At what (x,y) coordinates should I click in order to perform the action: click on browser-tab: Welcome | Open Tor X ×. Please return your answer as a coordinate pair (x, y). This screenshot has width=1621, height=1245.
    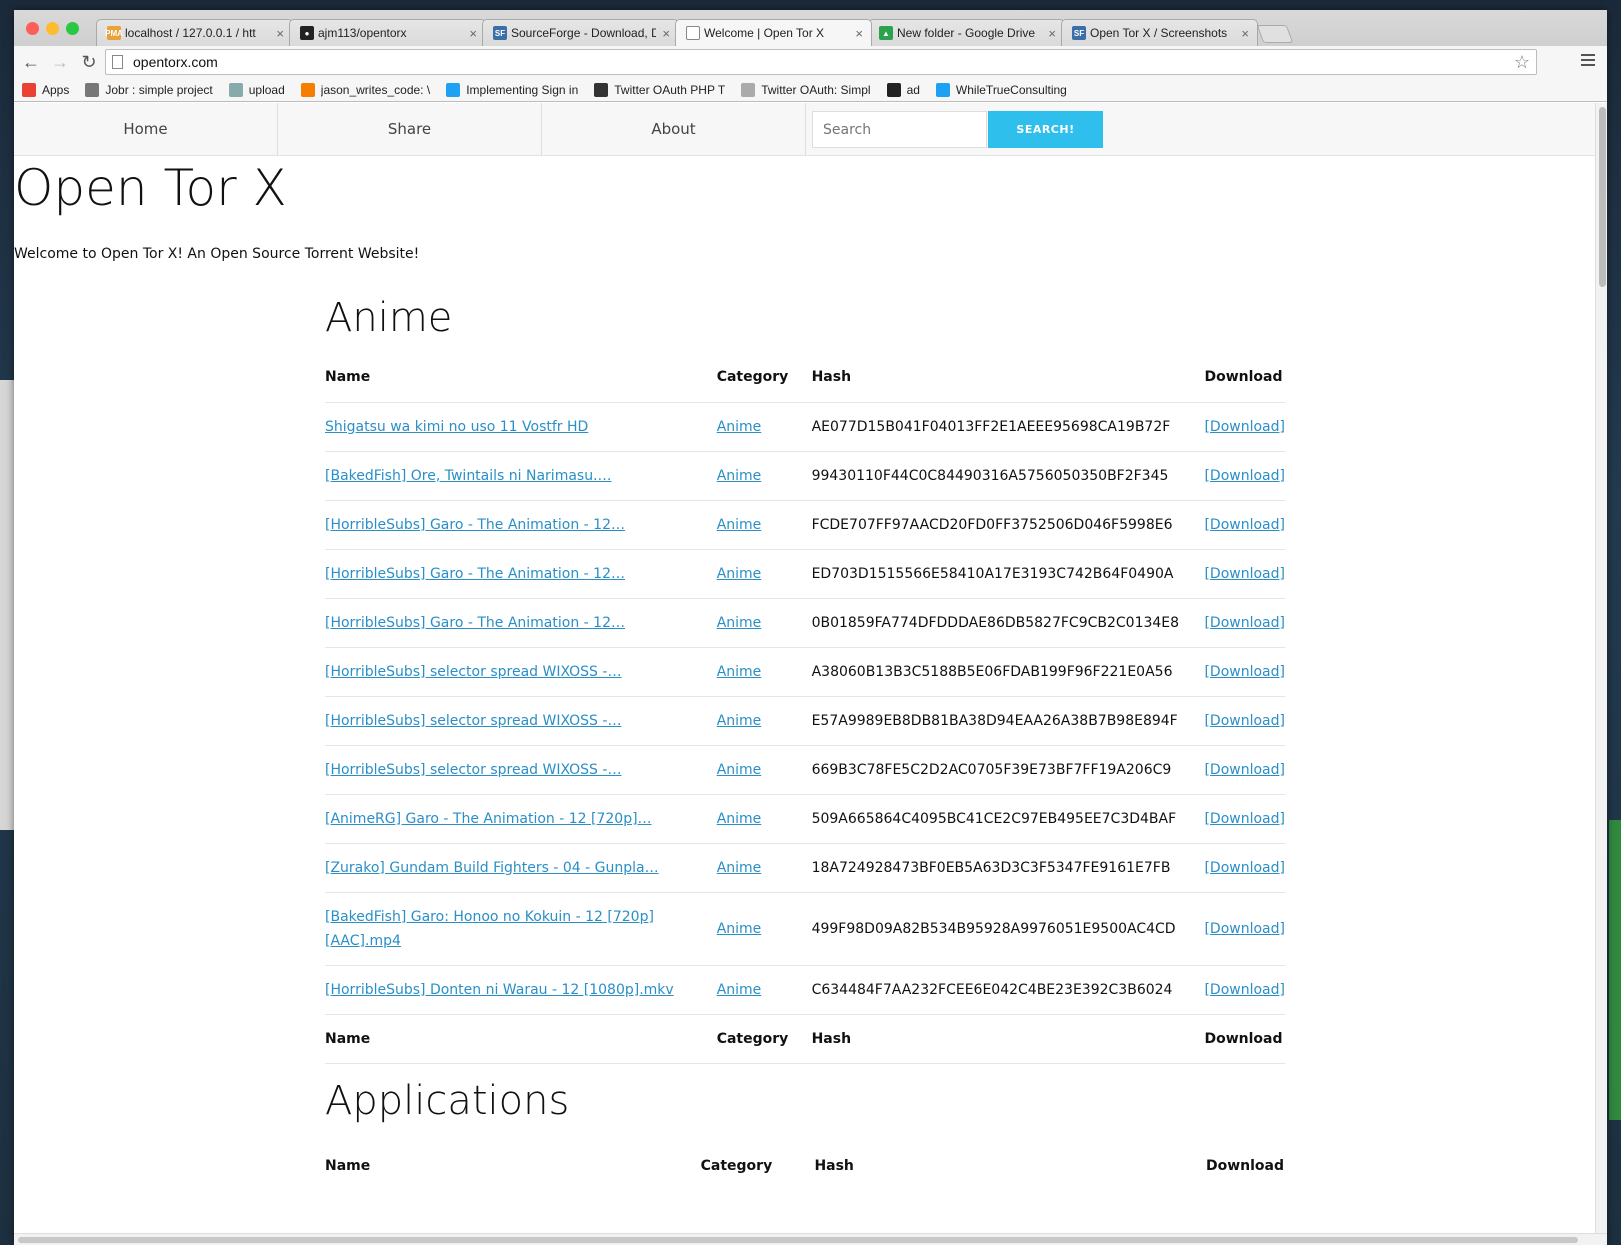
    Looking at the image, I should click on (773, 32).